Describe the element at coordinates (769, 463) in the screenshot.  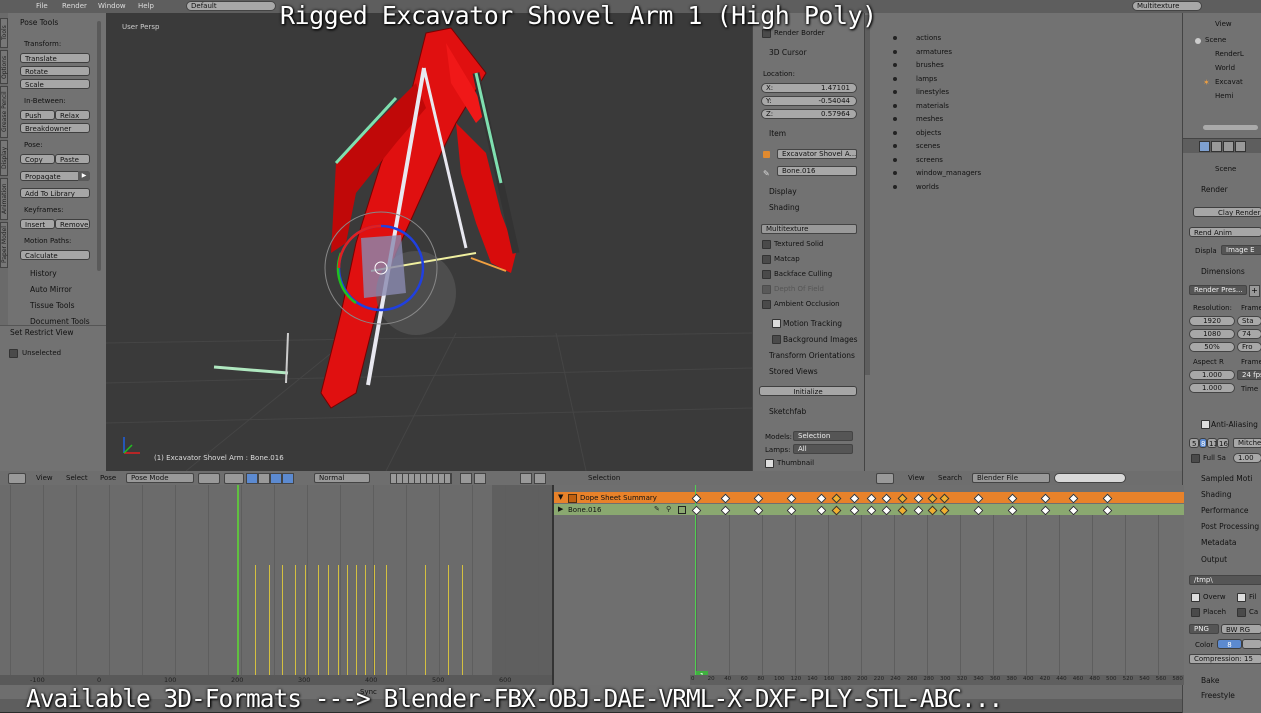
I see `thumbnail-checkbox` at that location.